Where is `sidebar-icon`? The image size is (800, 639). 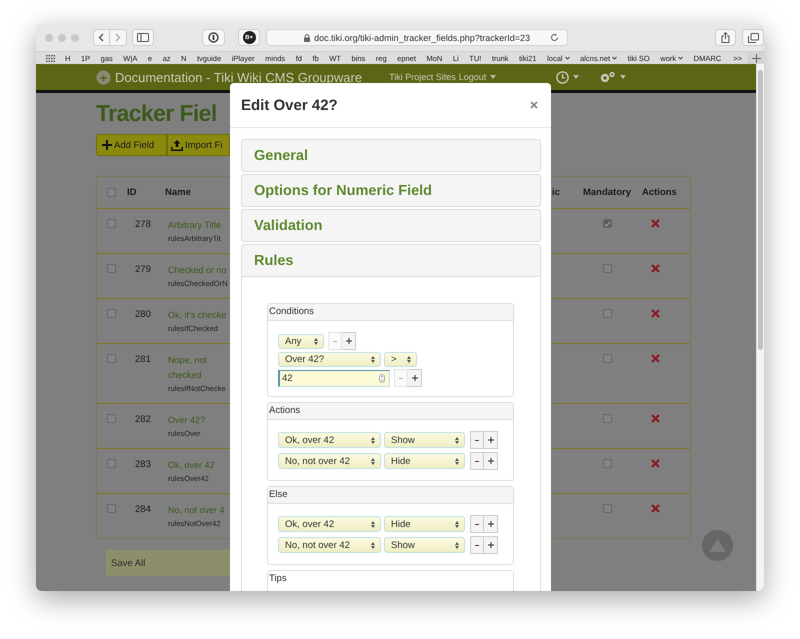
sidebar-icon is located at coordinates (142, 37).